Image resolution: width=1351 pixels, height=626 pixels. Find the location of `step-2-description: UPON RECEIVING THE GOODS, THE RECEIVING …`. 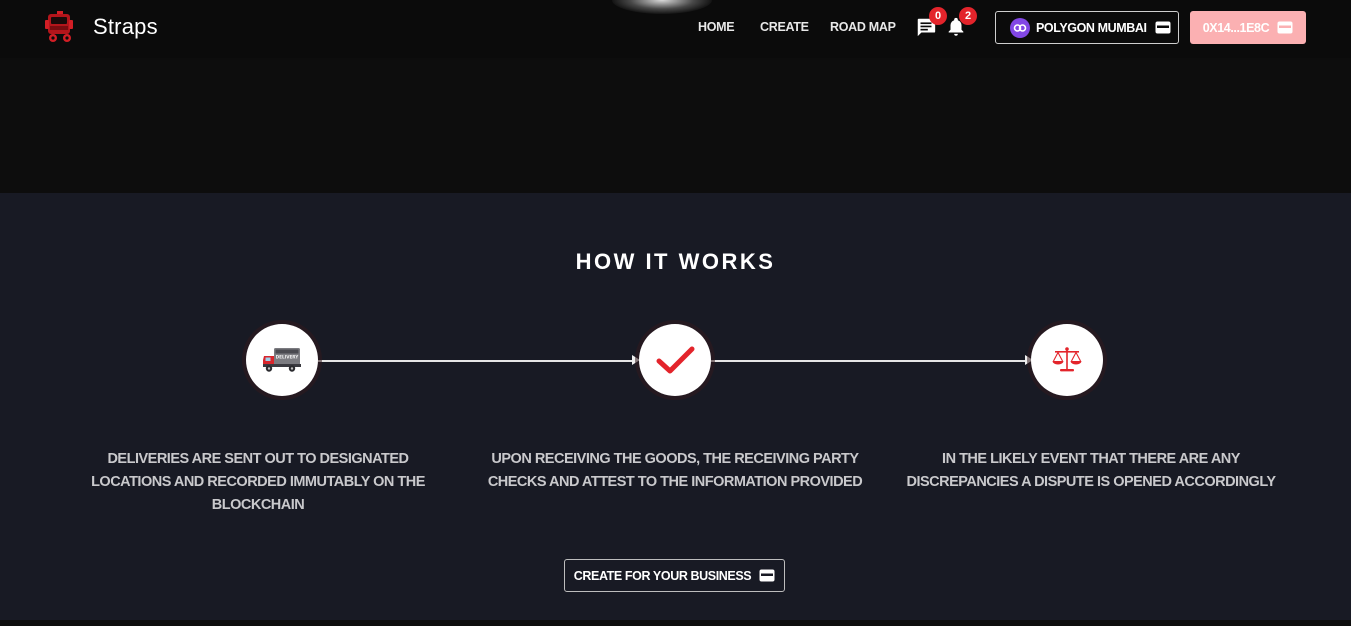

step-2-description: UPON RECEIVING THE GOODS, THE RECEIVING … is located at coordinates (675, 470).